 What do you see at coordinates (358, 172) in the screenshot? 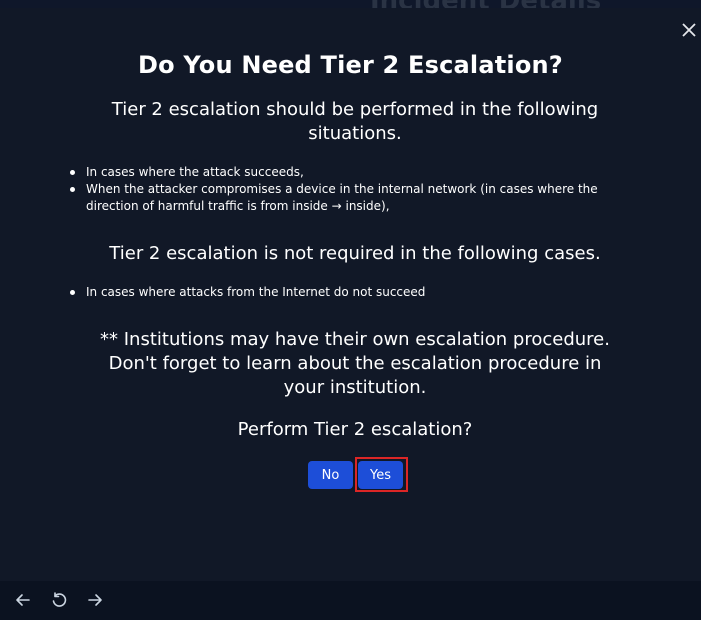
I see `list-item: In cases where the attack succeeds,` at bounding box center [358, 172].